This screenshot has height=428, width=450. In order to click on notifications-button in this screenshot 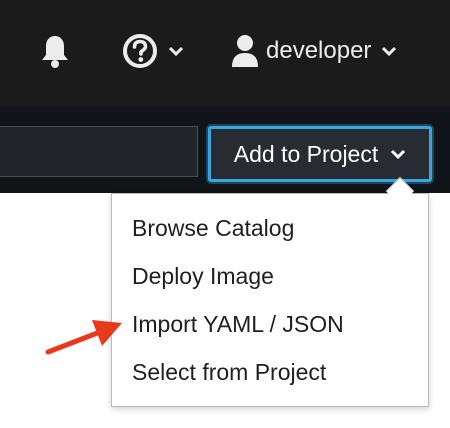, I will do `click(55, 51)`.